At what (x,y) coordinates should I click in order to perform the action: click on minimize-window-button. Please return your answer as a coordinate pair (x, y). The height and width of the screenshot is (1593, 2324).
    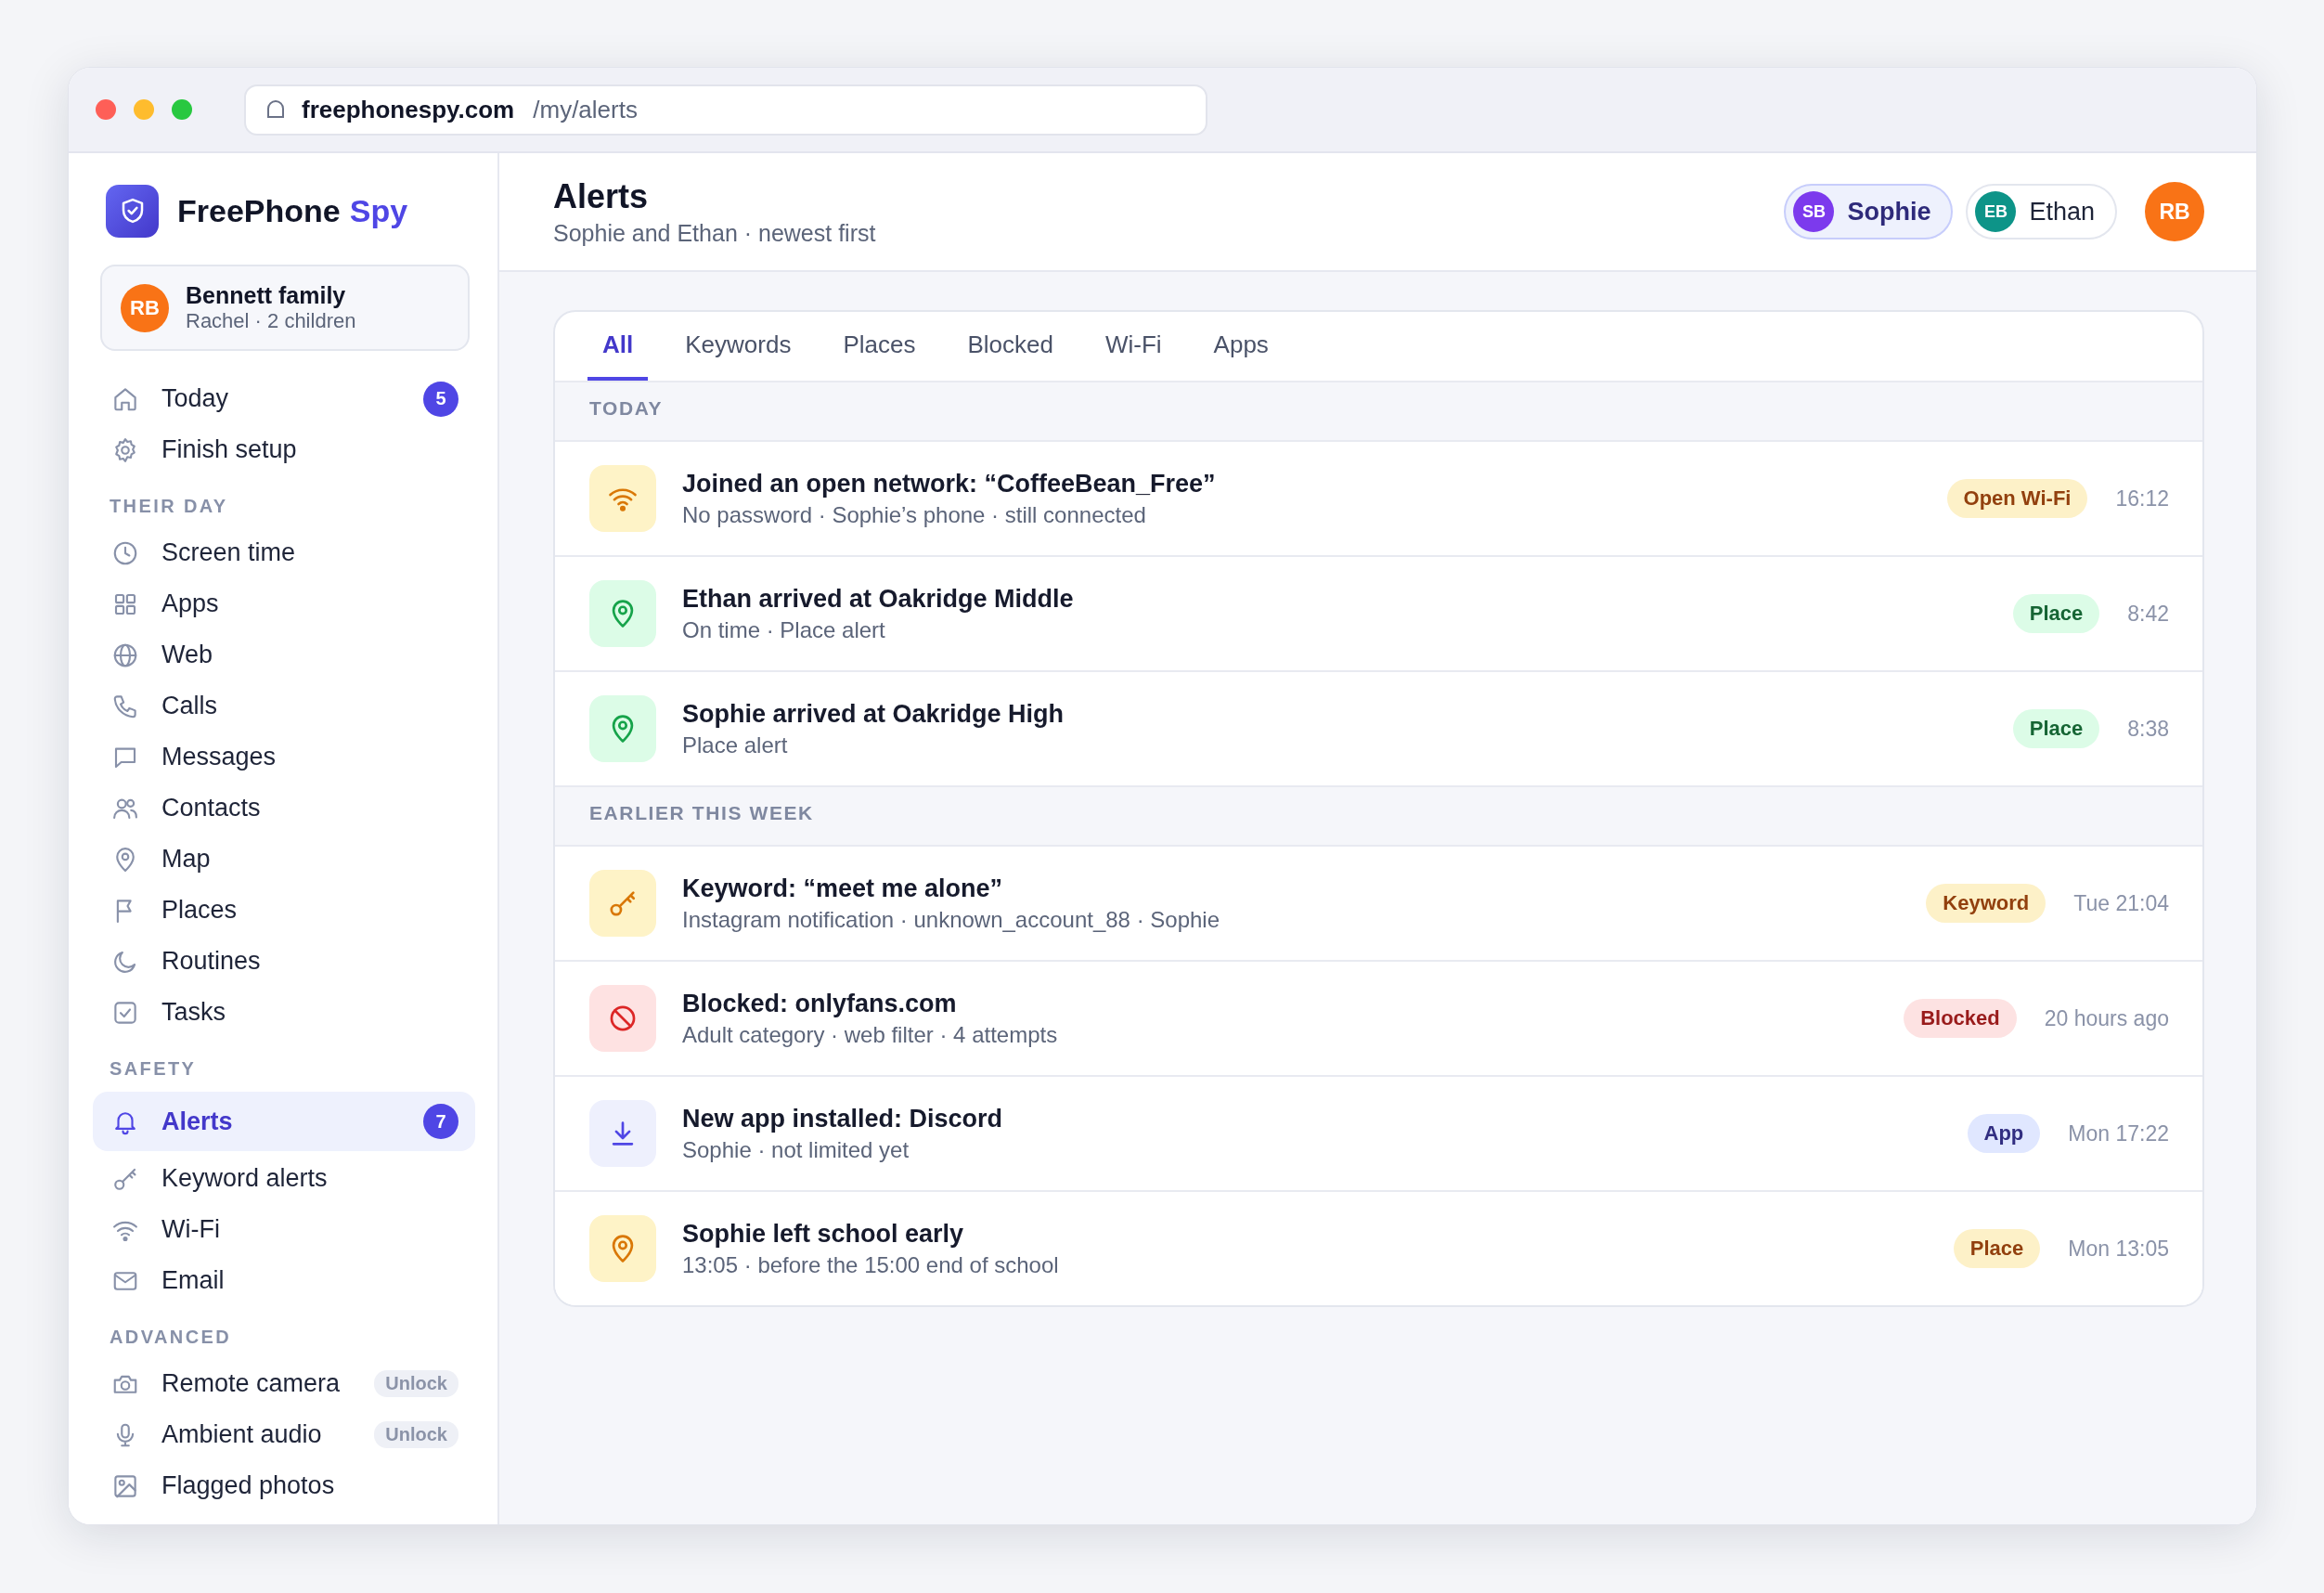
    Looking at the image, I should click on (144, 109).